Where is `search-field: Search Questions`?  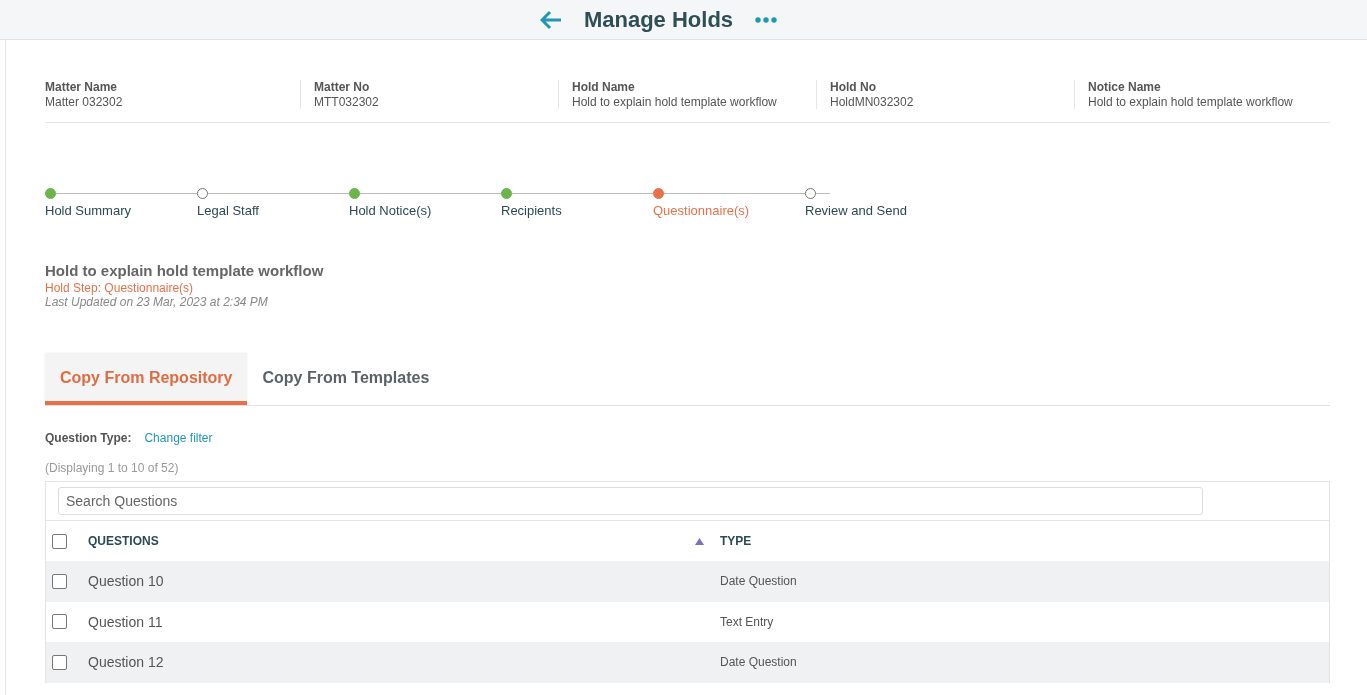 search-field: Search Questions is located at coordinates (630, 501).